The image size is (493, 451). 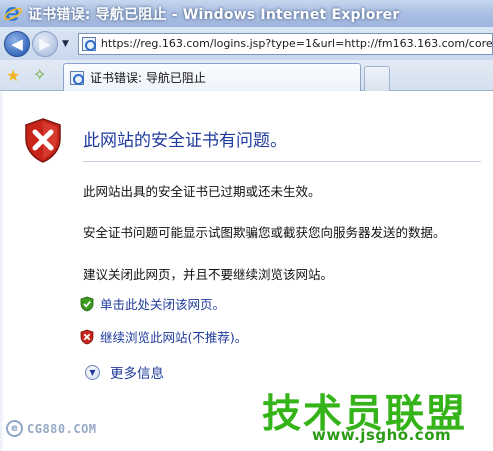 I want to click on more-info-toggle: ▼ 更多信息, so click(x=124, y=372).